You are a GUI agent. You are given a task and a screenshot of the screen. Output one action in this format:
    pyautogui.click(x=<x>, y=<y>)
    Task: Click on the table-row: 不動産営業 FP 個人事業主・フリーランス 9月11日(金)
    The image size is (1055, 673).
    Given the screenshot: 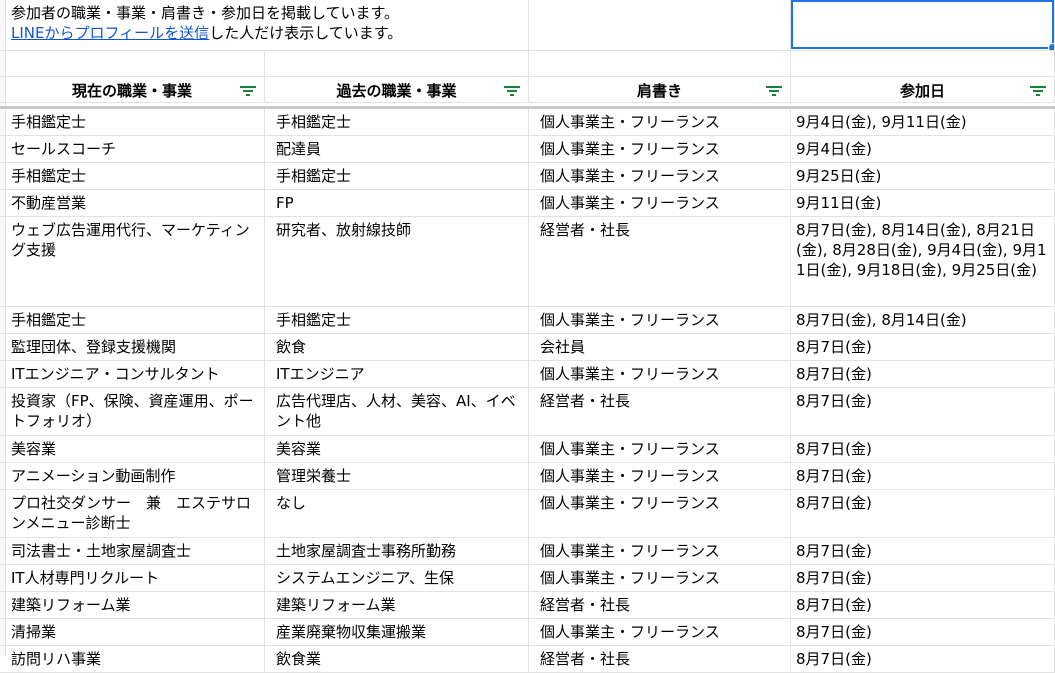 What is the action you would take?
    pyautogui.click(x=527, y=203)
    